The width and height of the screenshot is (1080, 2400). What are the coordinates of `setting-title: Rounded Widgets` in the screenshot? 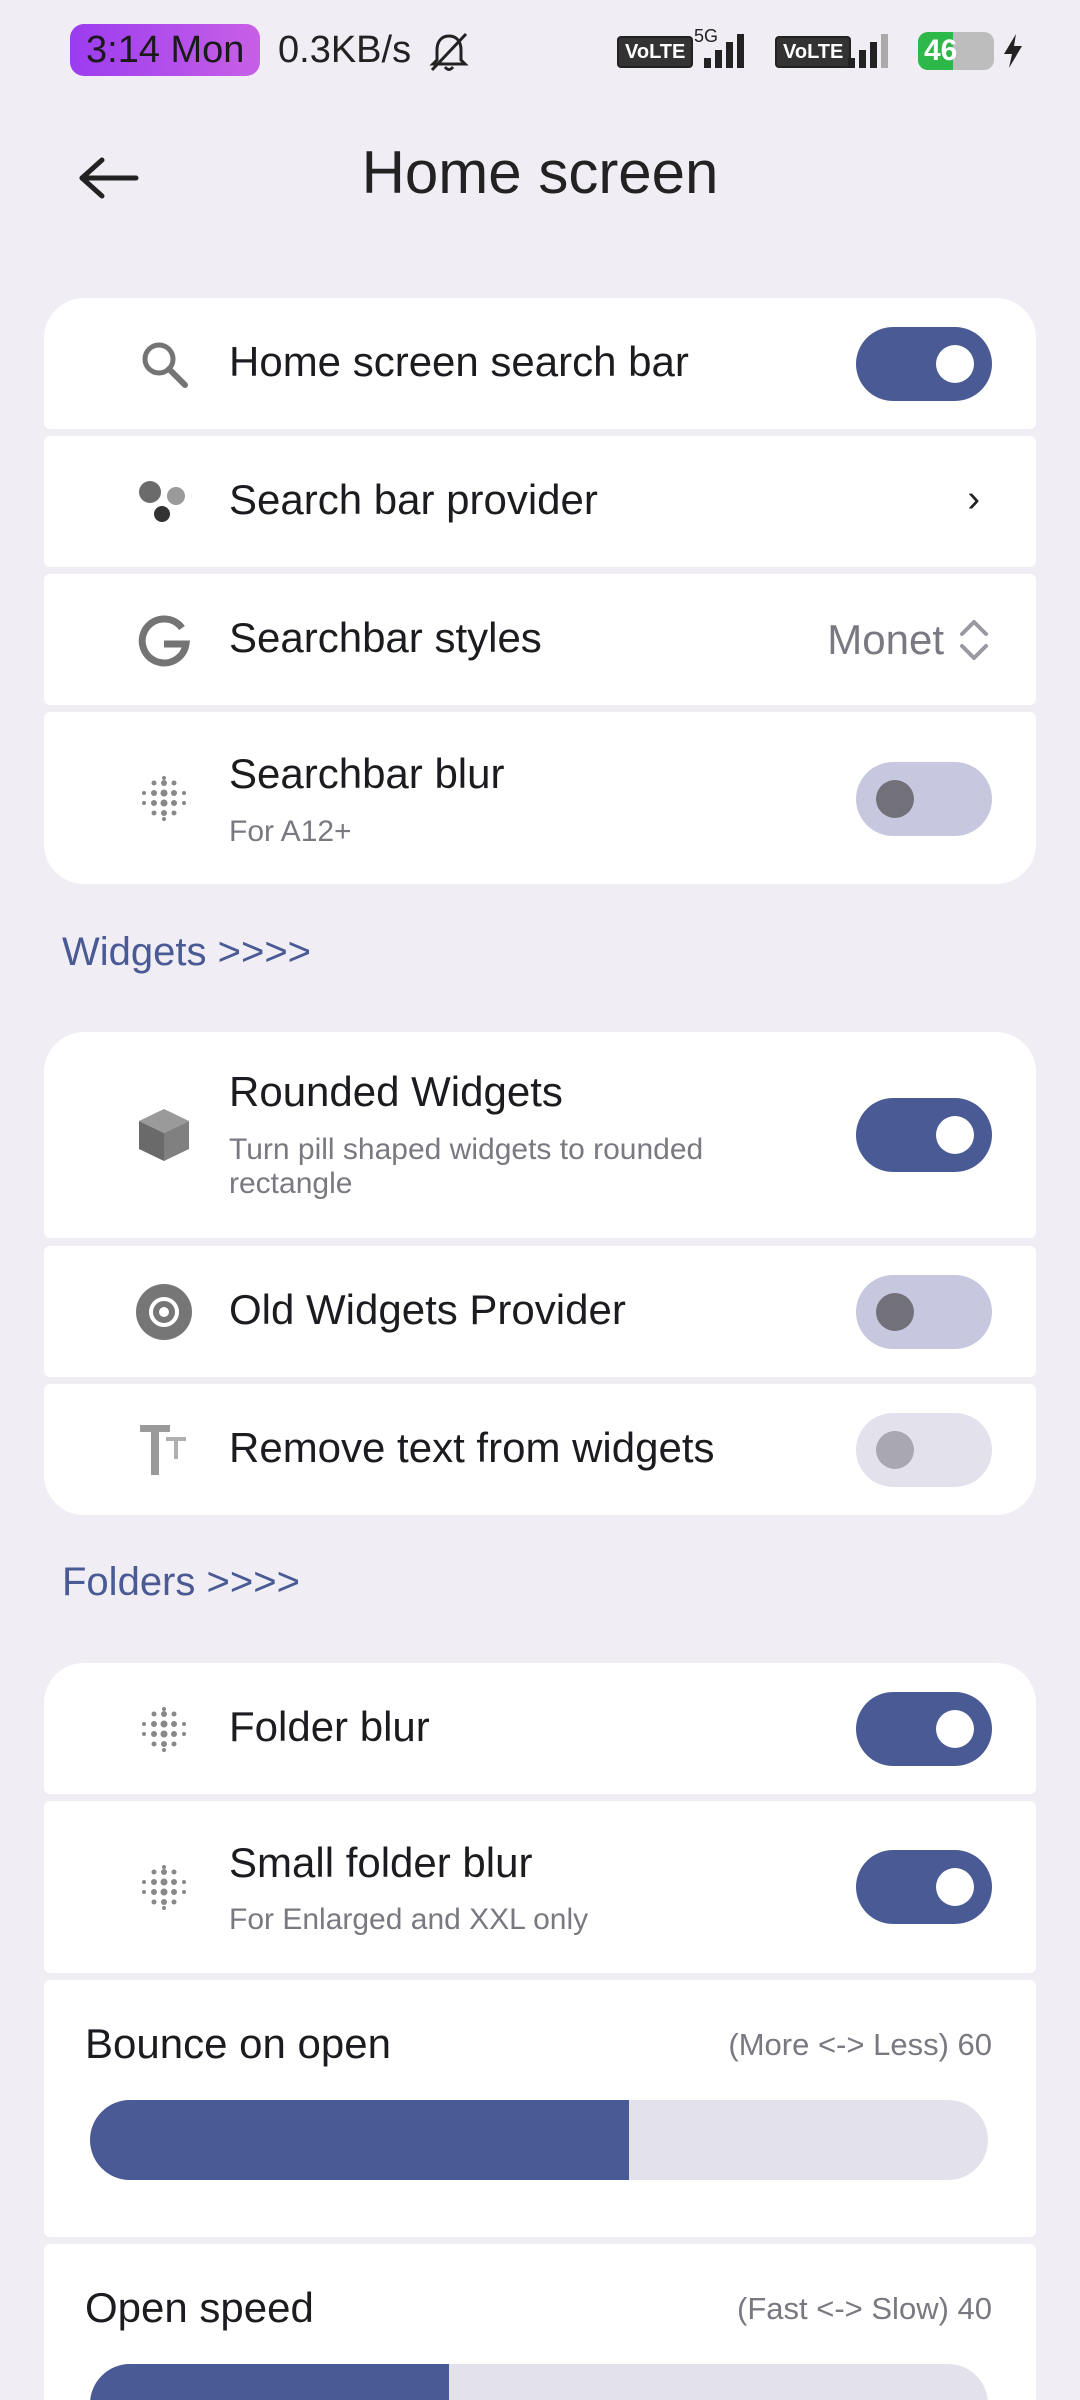 It's located at (396, 1091).